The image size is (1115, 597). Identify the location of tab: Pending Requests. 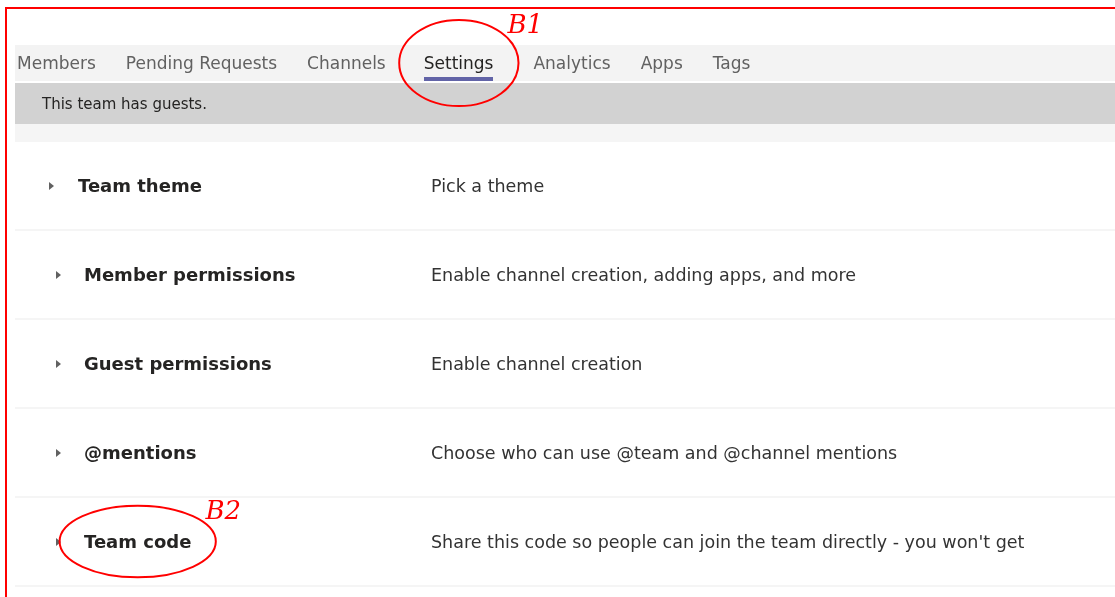
(201, 63).